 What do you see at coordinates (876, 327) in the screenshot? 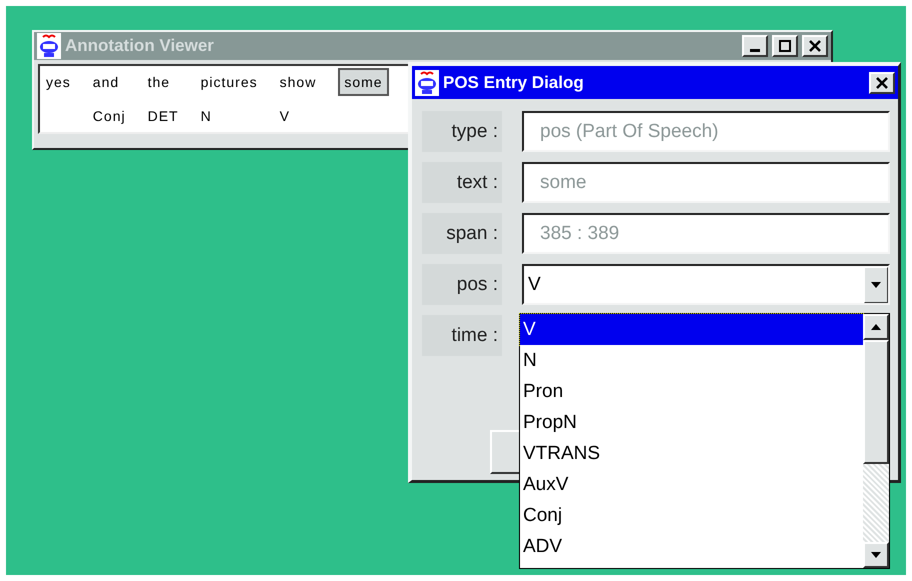
I see `scroll-up-icon` at bounding box center [876, 327].